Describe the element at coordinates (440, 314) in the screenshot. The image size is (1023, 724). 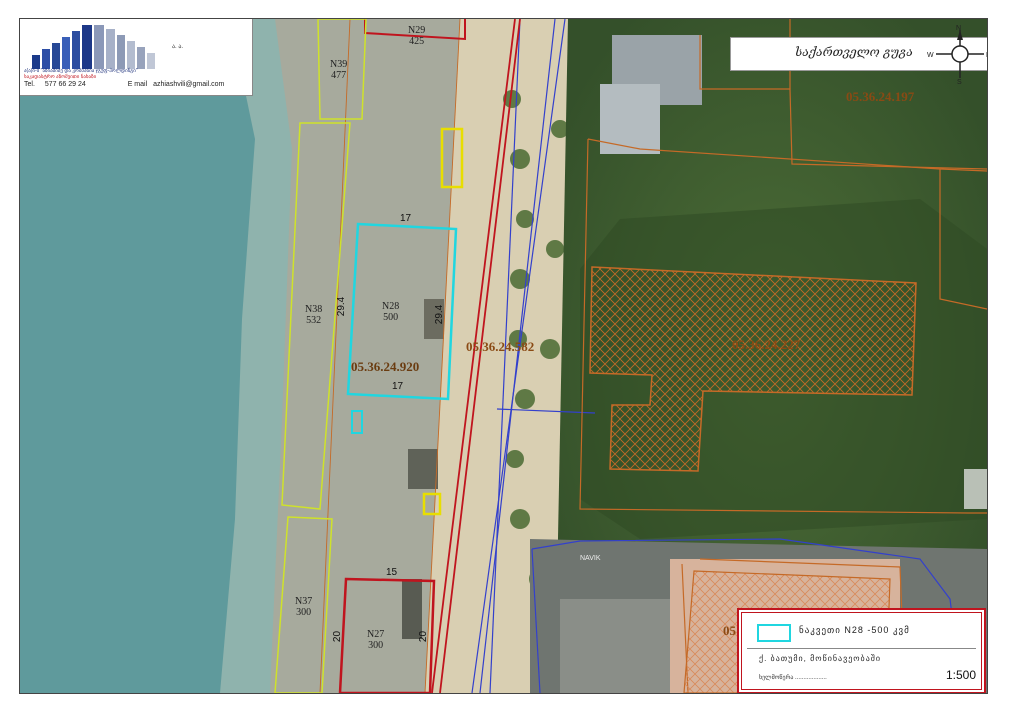
I see `dimension-right-29-4: 29.4` at that location.